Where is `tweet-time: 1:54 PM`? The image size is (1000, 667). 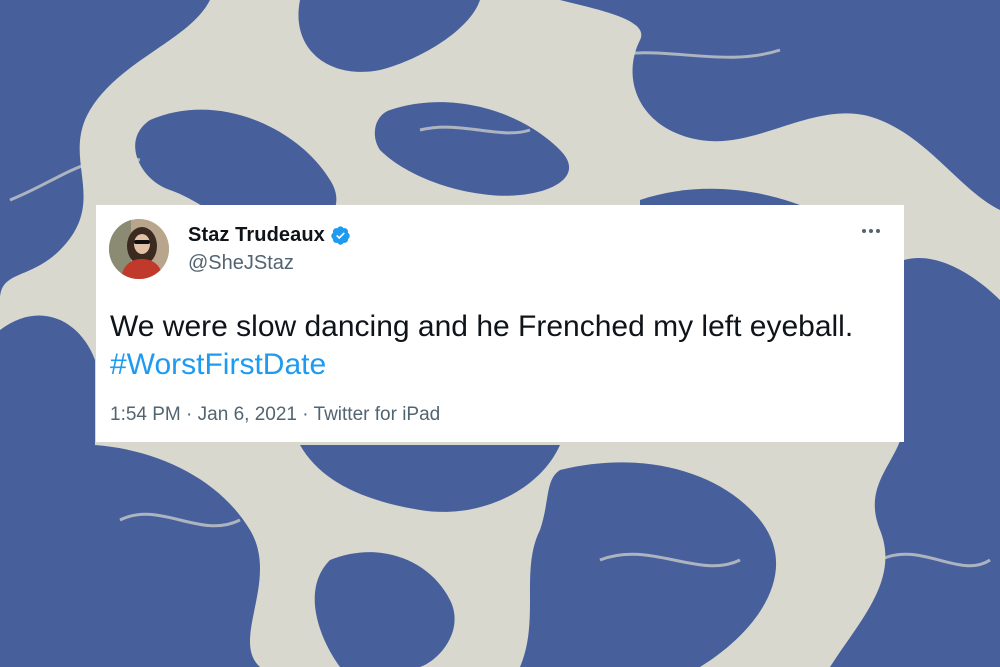
tweet-time: 1:54 PM is located at coordinates (145, 414).